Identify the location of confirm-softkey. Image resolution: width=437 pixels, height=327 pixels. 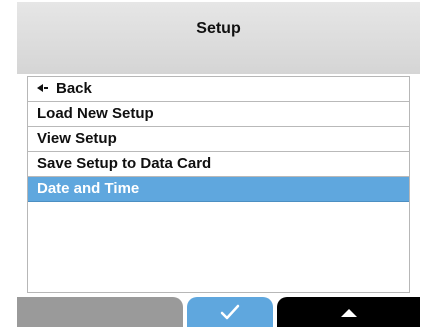
(230, 312).